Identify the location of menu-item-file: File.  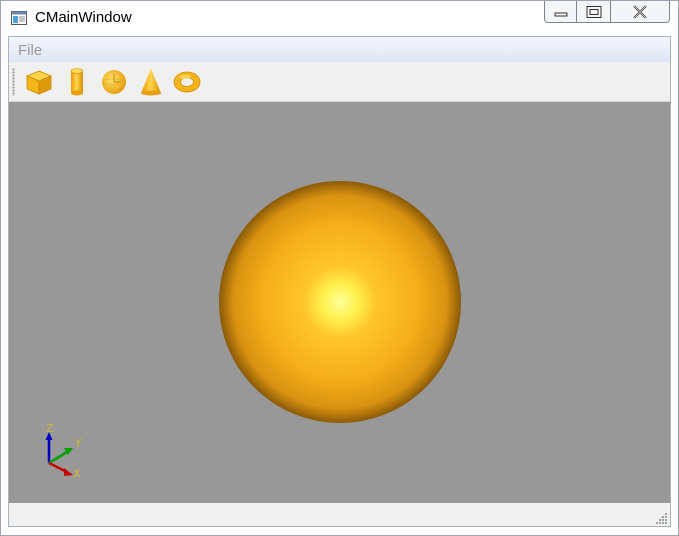
(30, 50).